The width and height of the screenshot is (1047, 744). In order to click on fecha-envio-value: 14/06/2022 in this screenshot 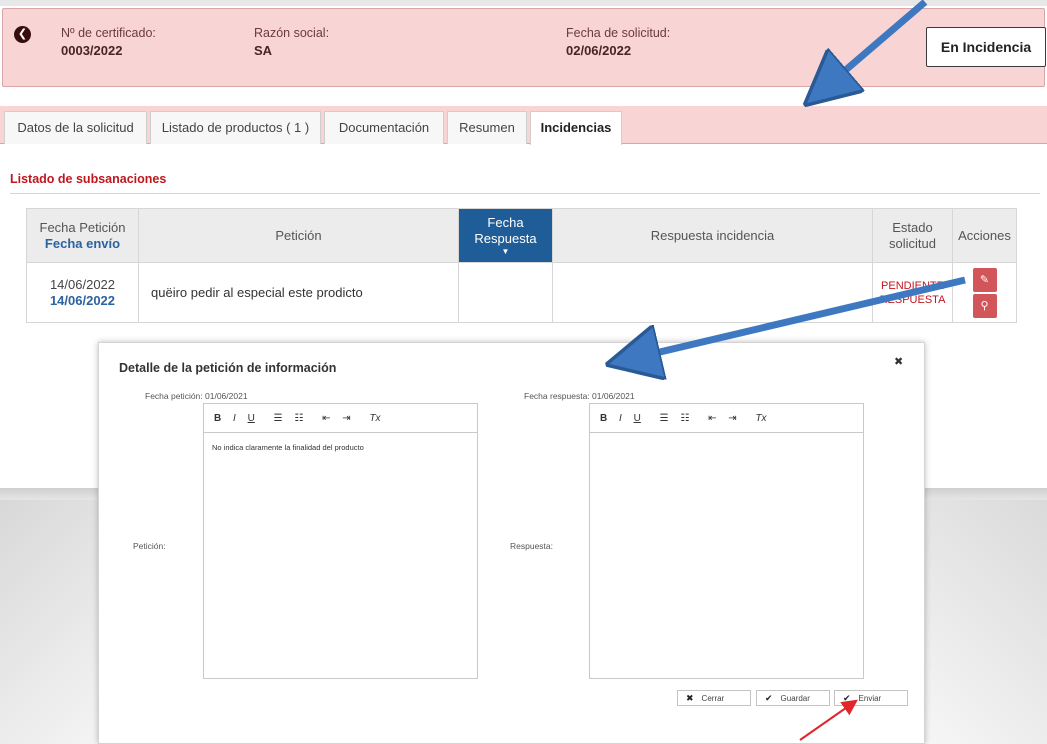, I will do `click(82, 300)`.